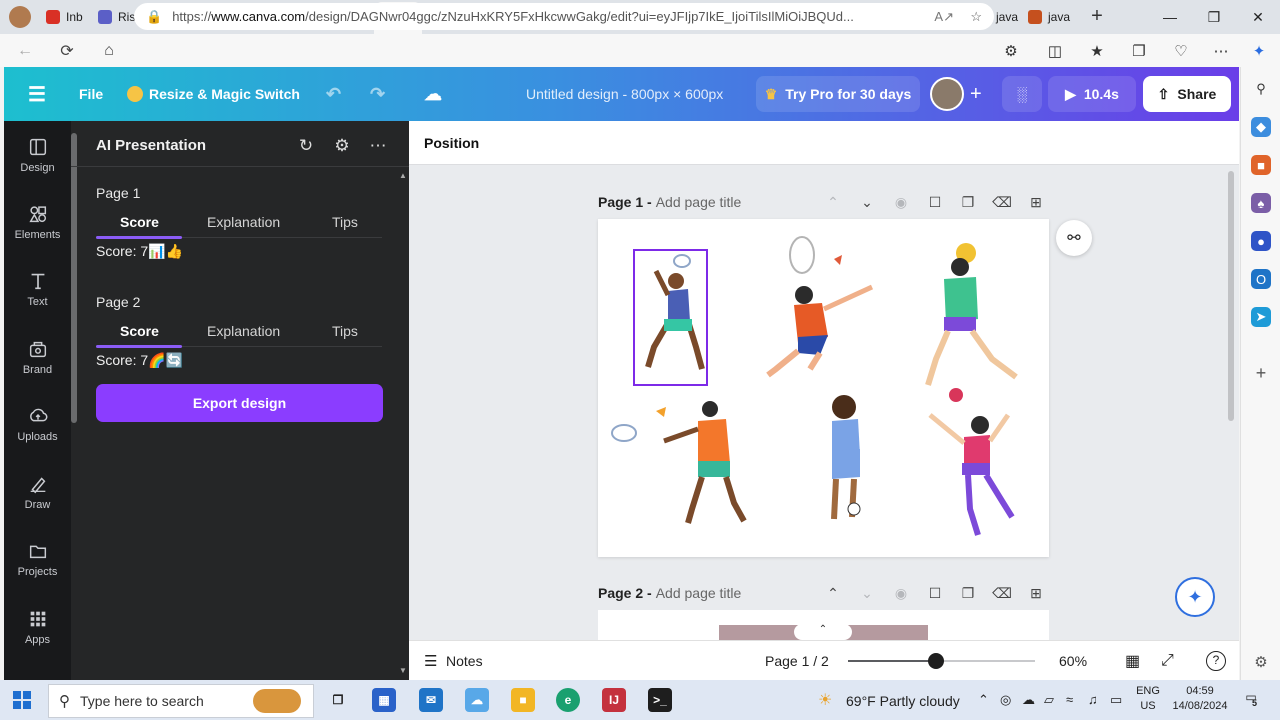  Describe the element at coordinates (345, 222) in the screenshot. I see `tab-tips-page-1: Tips` at that location.